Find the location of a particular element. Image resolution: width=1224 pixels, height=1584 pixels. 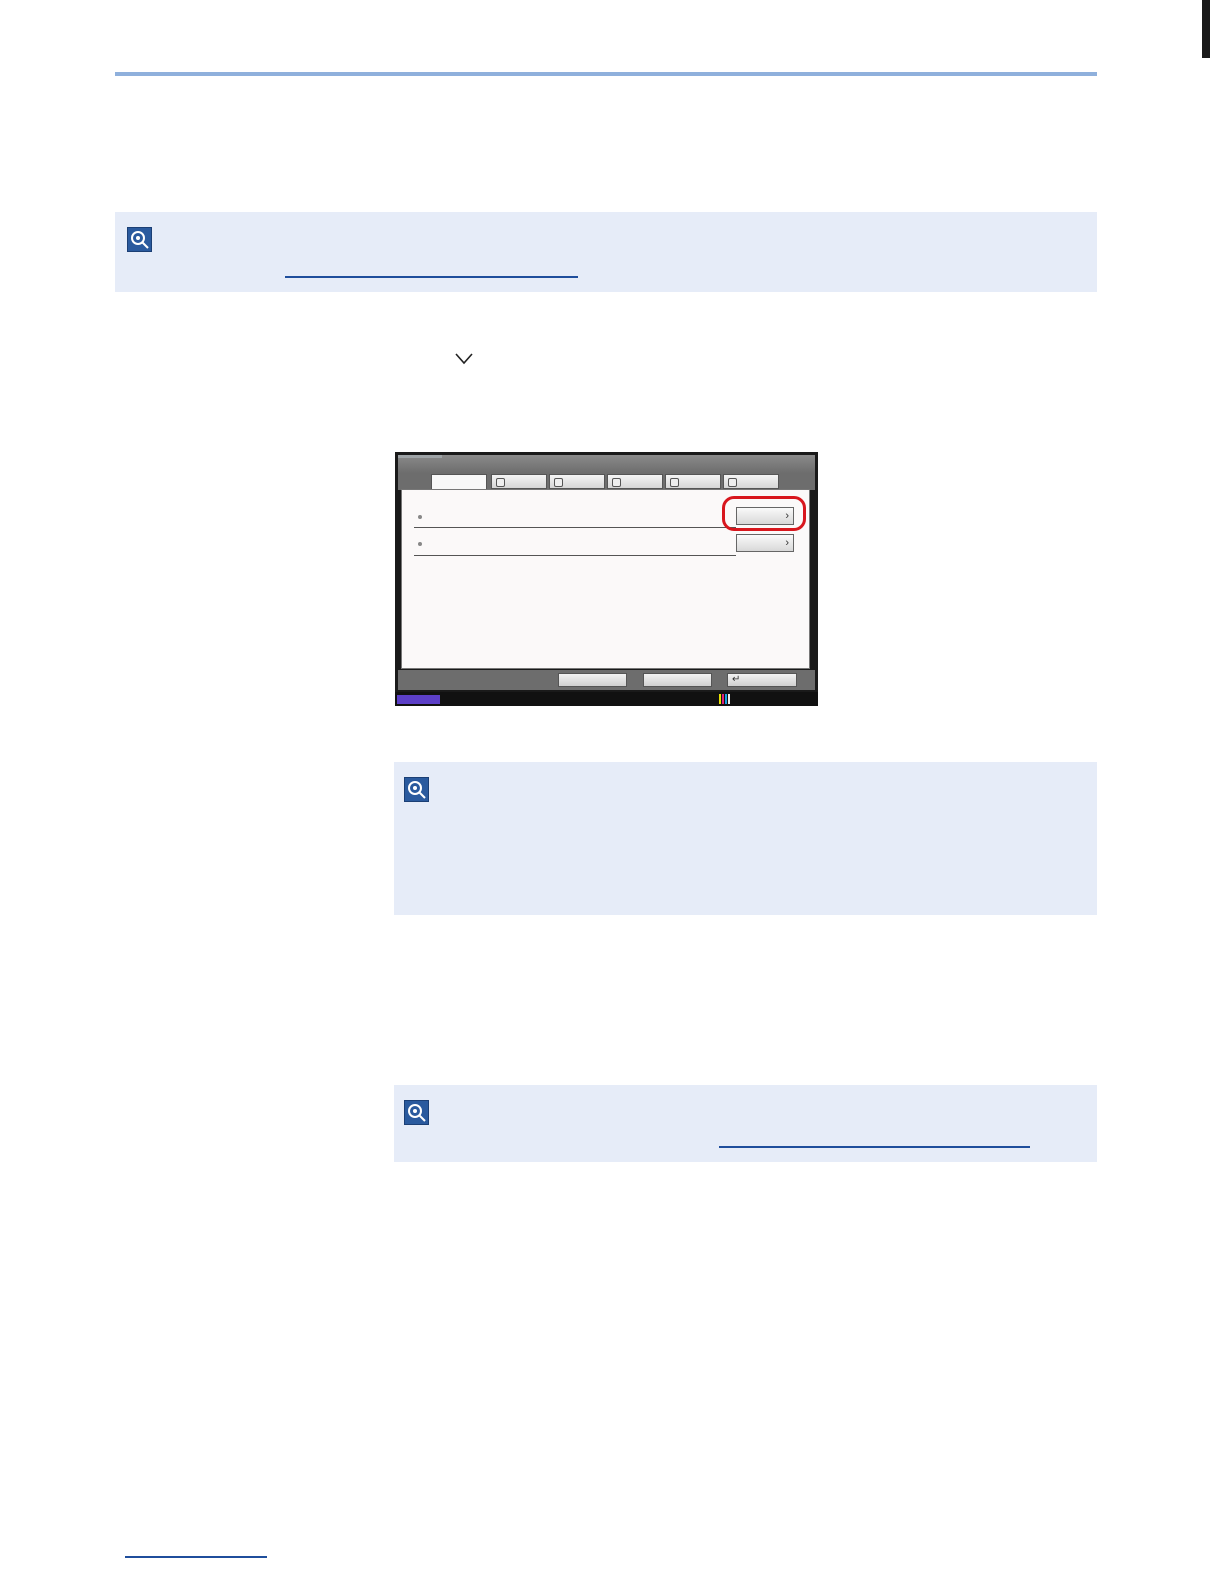

page-edge-tab is located at coordinates (1206, 29).